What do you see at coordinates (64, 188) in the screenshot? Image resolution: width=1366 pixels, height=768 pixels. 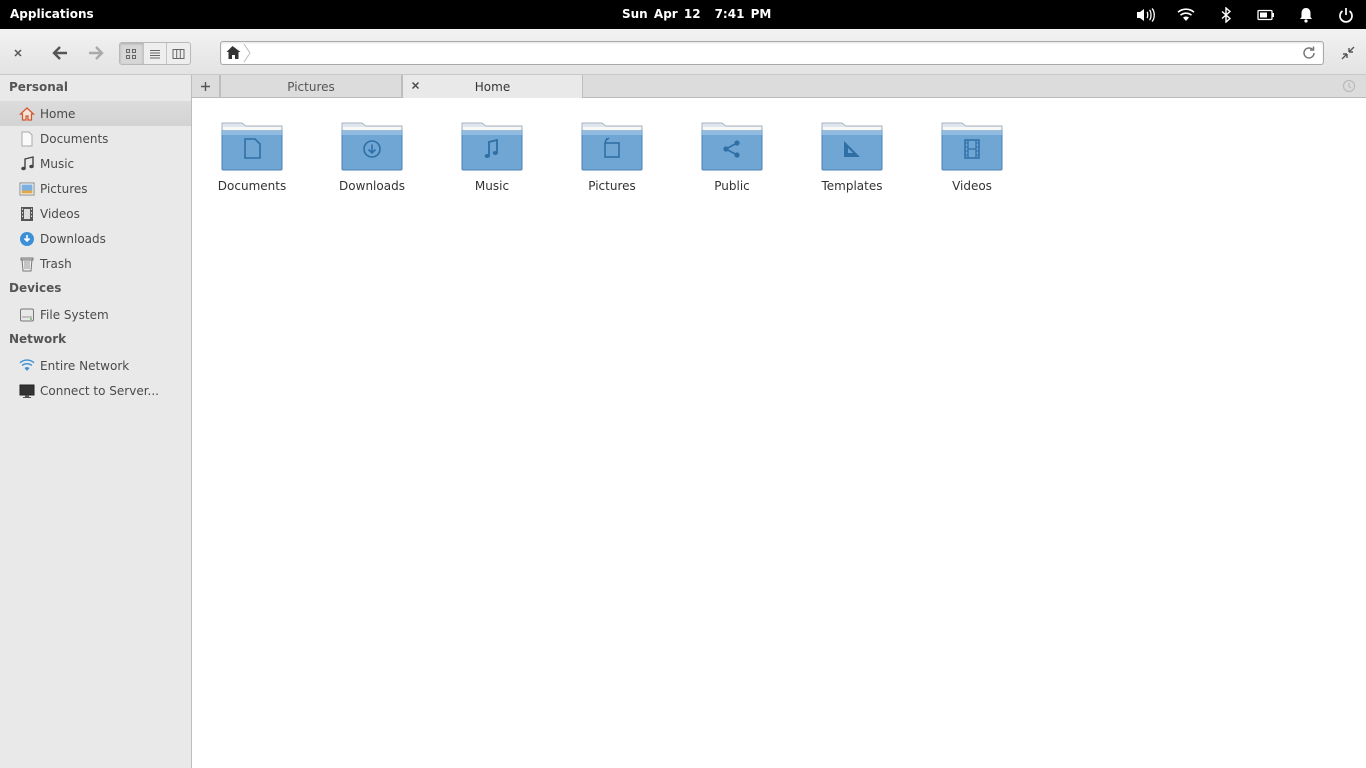 I see `sidebar-item-label: Pictures` at bounding box center [64, 188].